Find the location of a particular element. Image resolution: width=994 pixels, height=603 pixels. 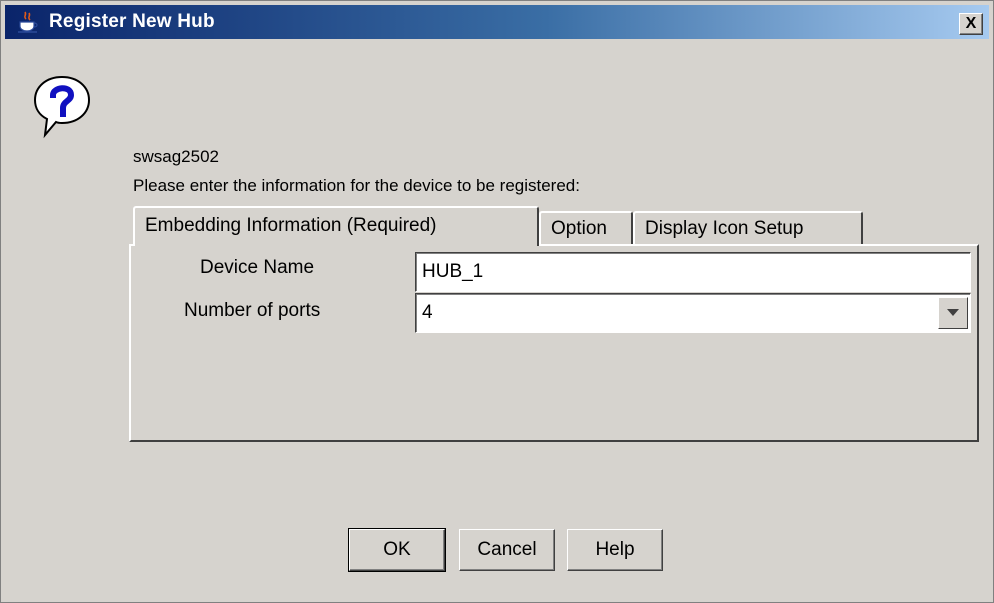

close-icon: X is located at coordinates (971, 23).